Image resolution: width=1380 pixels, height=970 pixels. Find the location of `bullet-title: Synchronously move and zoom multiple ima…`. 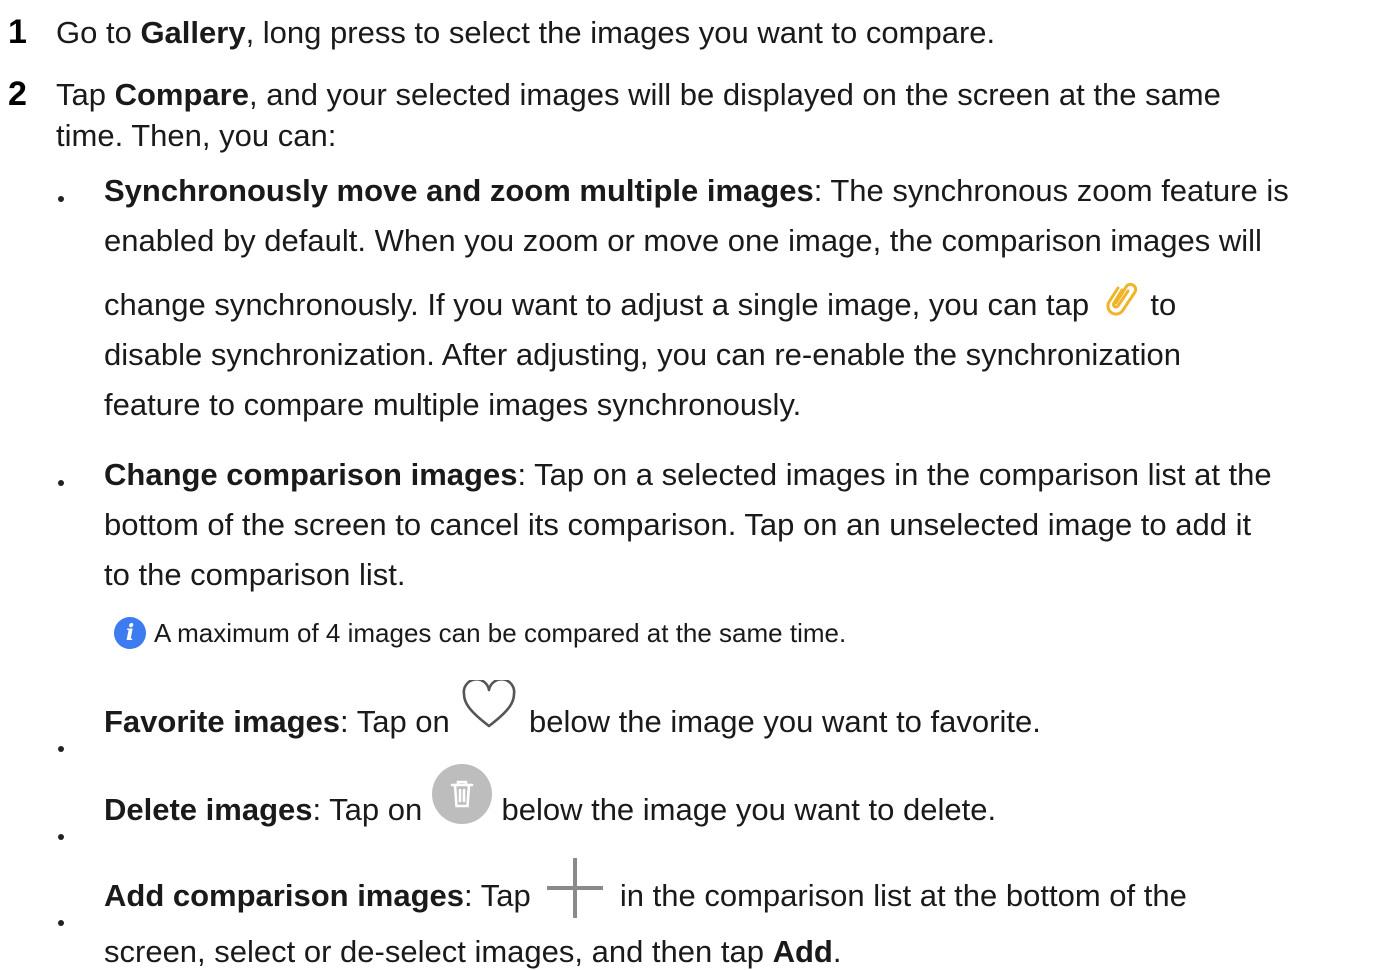

bullet-title: Synchronously move and zoom multiple ima… is located at coordinates (459, 190).